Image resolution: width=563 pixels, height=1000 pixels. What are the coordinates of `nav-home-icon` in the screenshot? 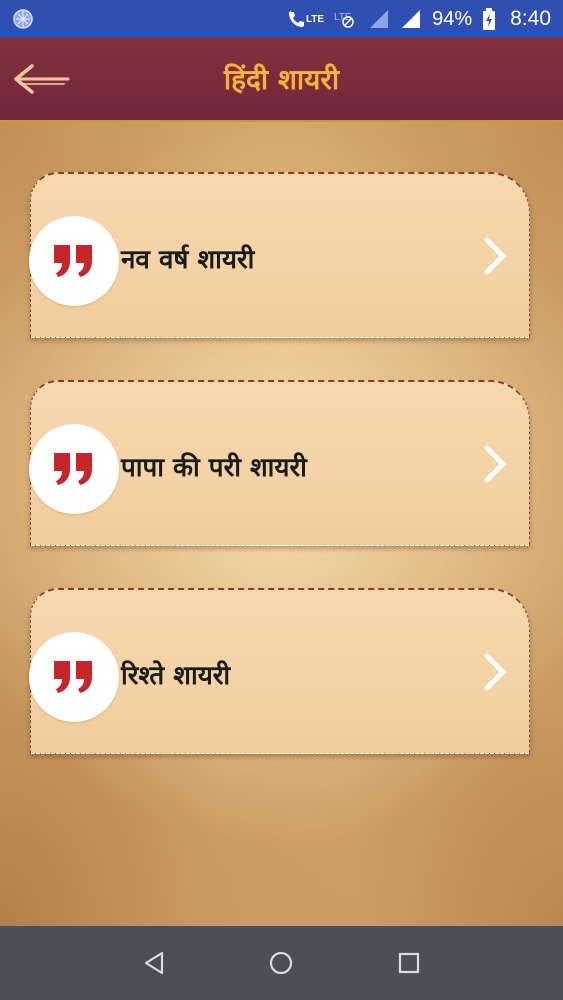 It's located at (281, 963).